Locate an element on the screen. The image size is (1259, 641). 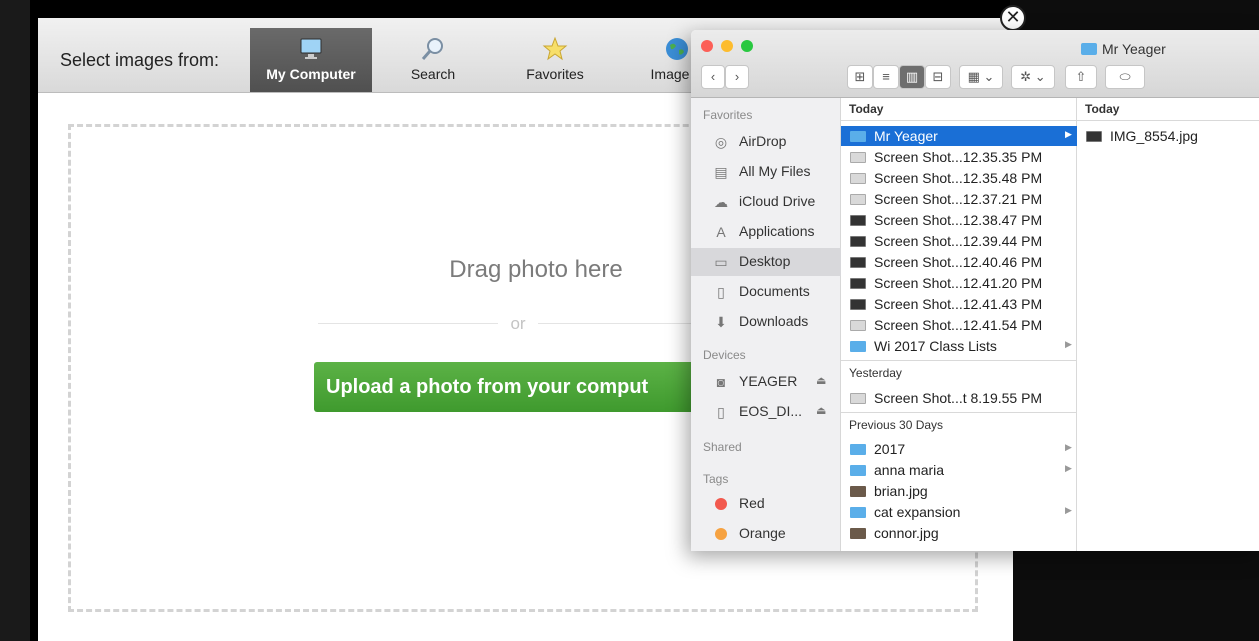
sidebar-item-all-my-files: ▤ All My Files is located at coordinates (766, 172).